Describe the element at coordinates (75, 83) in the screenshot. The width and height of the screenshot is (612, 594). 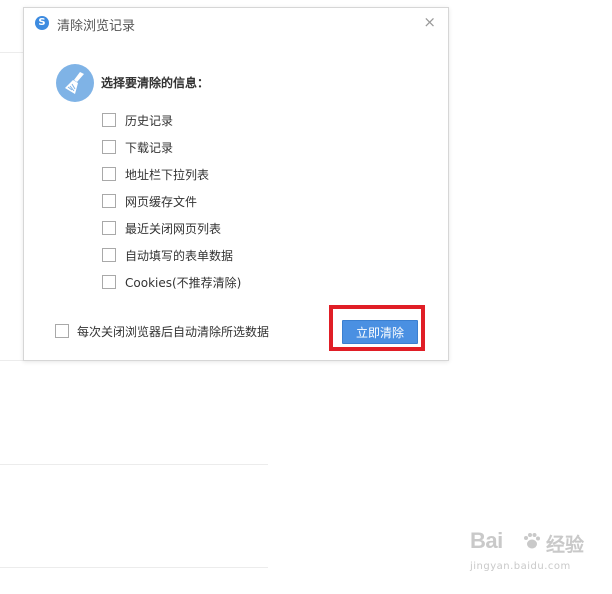
I see `broom-icon` at that location.